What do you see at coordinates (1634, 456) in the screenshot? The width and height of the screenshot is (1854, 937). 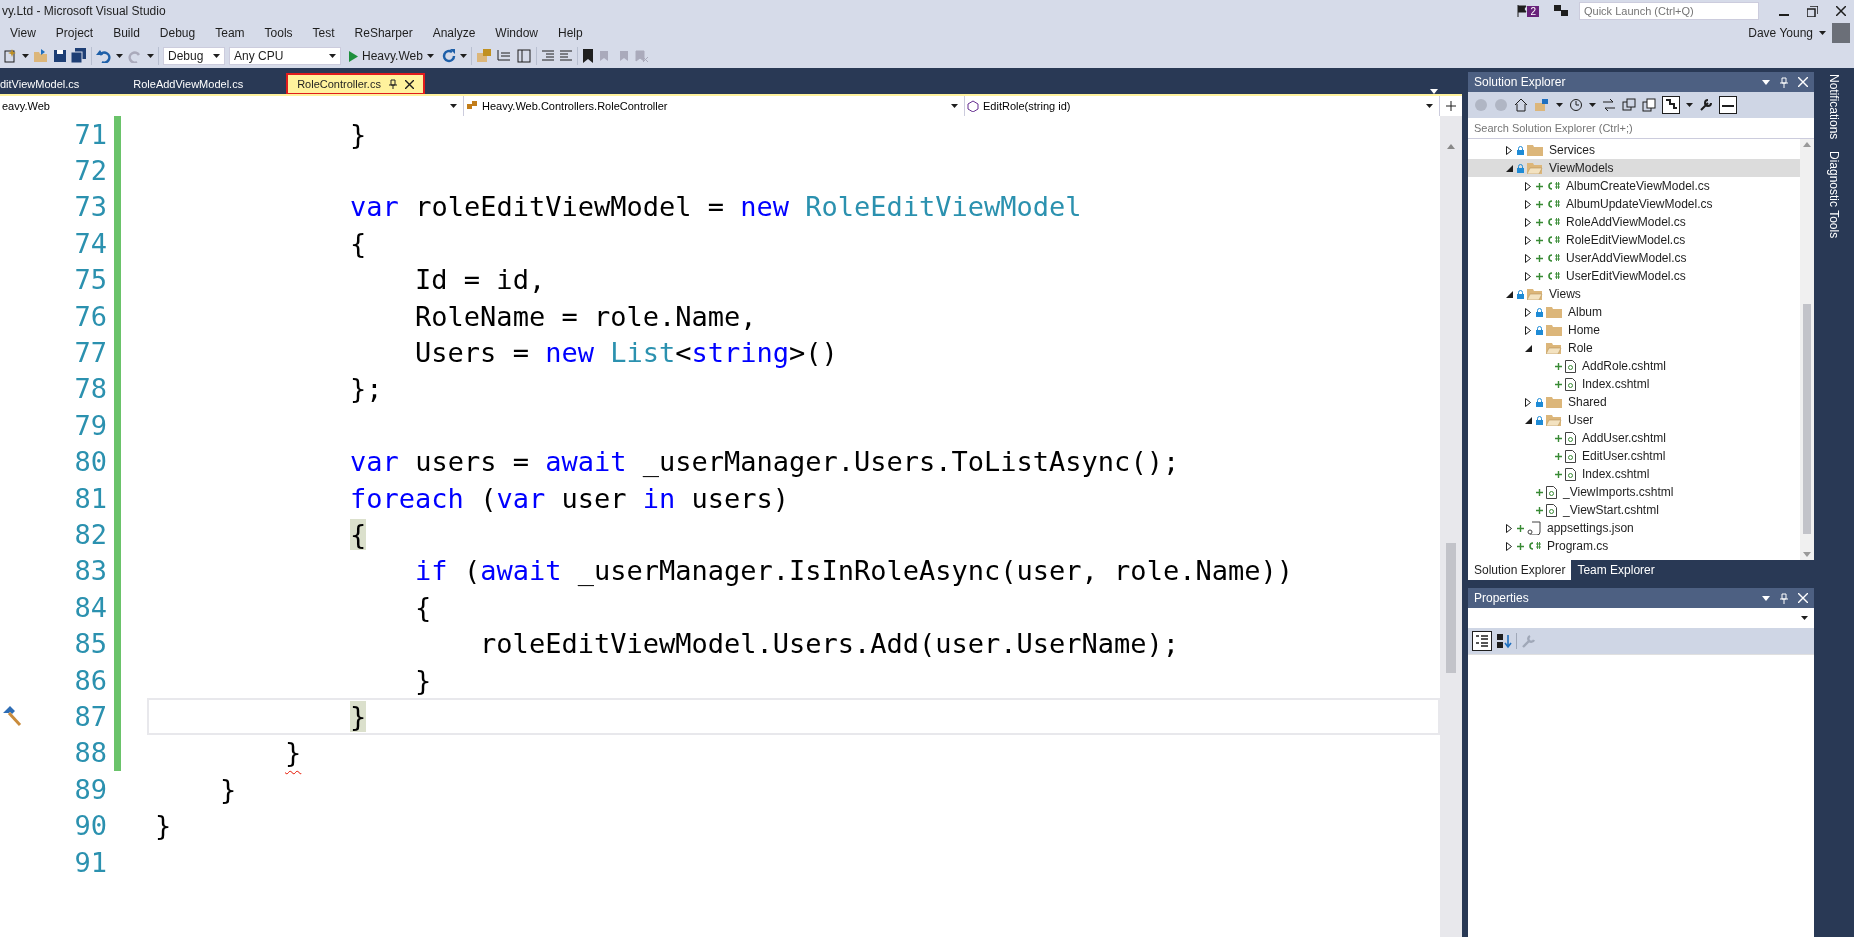 I see `tree-item: EditUser.cshtml` at bounding box center [1634, 456].